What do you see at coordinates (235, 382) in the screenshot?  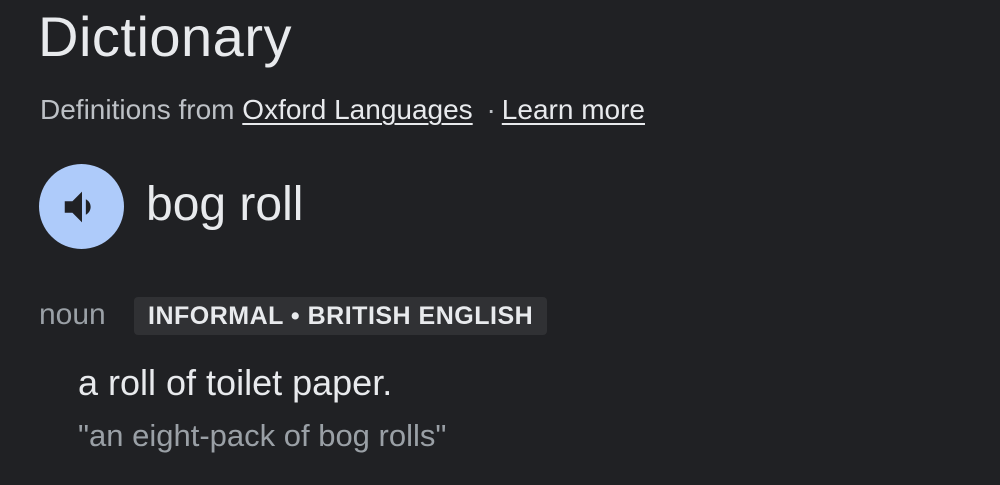 I see `definition-text: a roll of toilet paper.` at bounding box center [235, 382].